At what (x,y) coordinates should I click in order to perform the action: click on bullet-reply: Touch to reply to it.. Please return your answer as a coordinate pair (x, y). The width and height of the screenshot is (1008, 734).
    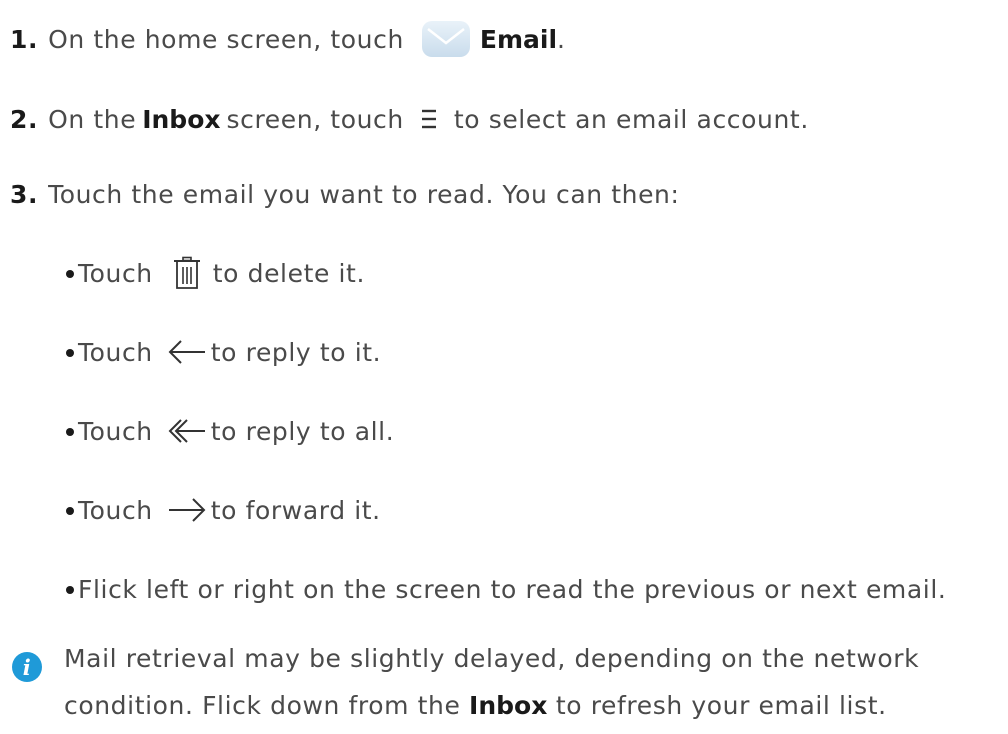
    Looking at the image, I should click on (223, 352).